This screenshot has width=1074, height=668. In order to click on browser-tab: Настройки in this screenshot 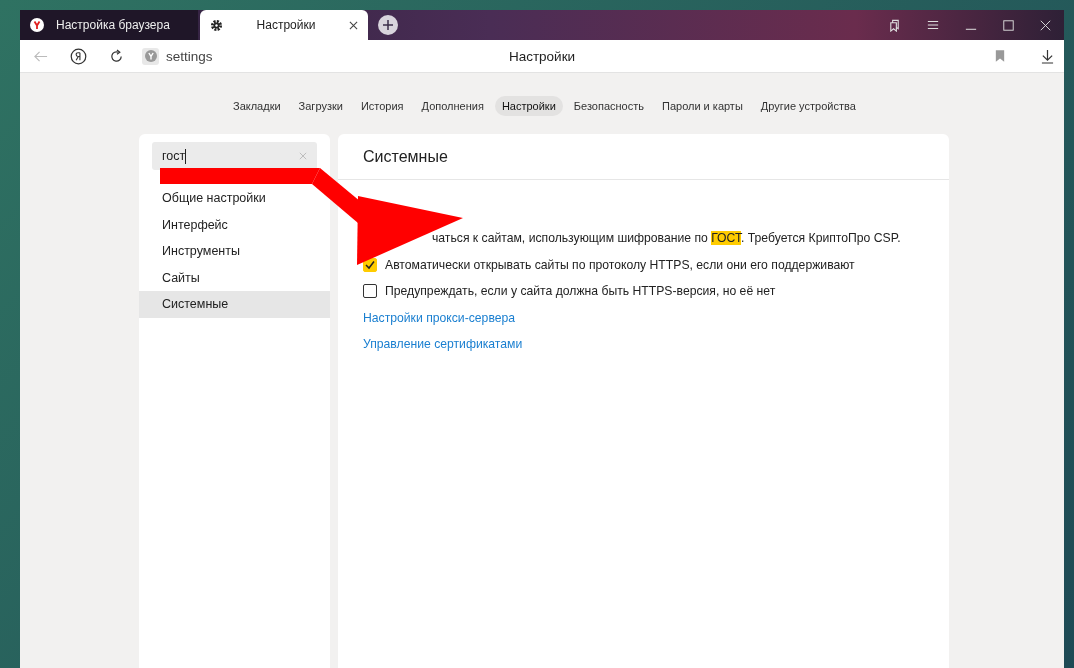, I will do `click(284, 25)`.